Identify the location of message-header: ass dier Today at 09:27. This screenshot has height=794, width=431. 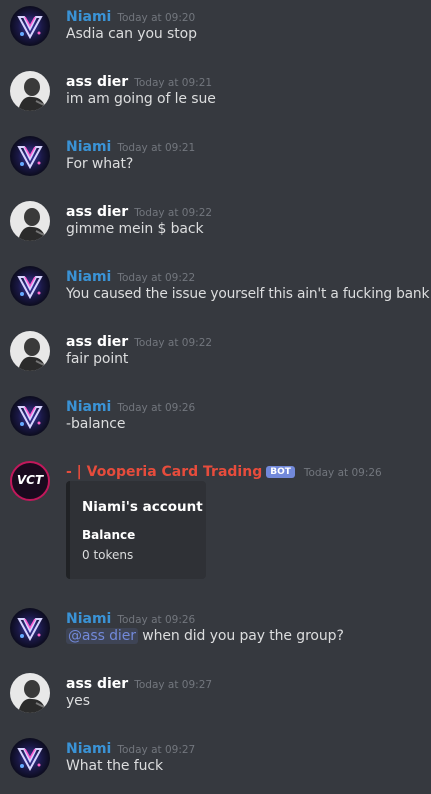
(139, 683).